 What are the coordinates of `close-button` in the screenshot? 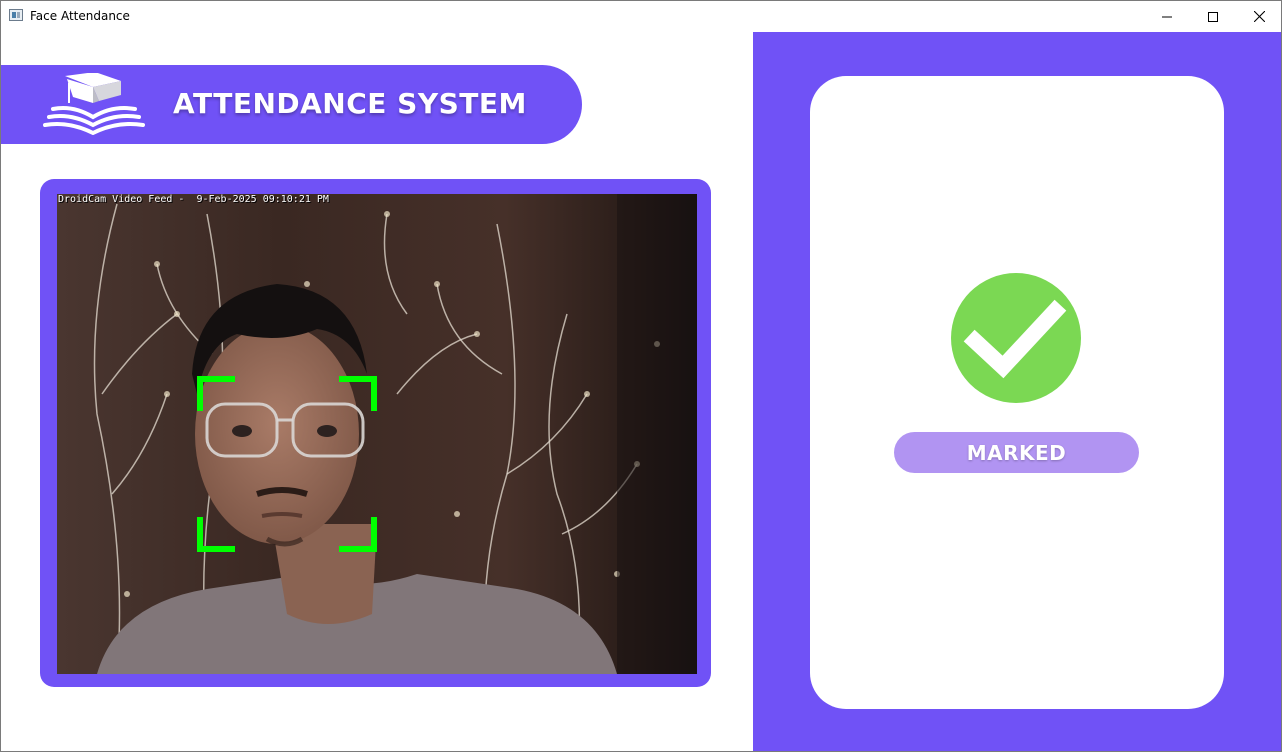 It's located at (1258, 16).